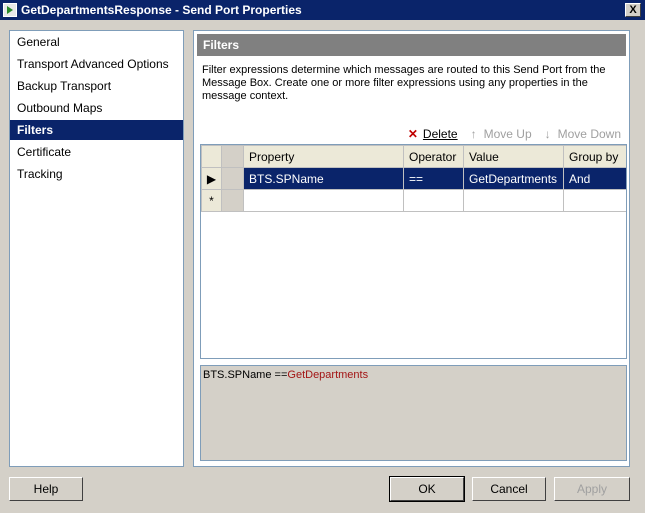 This screenshot has height=513, width=645. Describe the element at coordinates (46, 489) in the screenshot. I see `help-button: Help` at that location.